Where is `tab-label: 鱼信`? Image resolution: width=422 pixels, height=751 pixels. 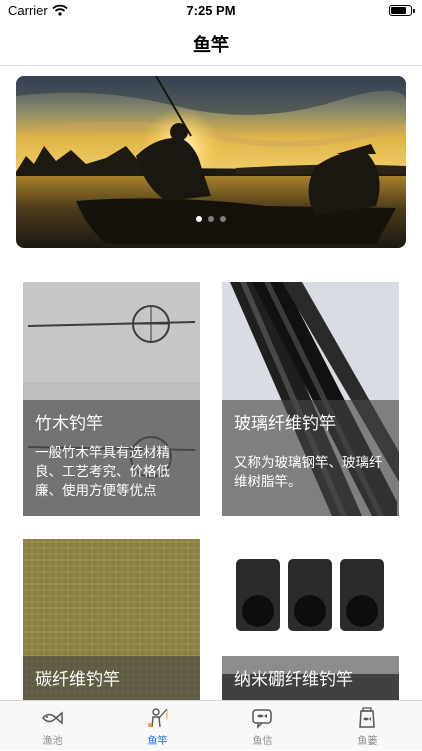 tab-label: 鱼信 is located at coordinates (262, 741).